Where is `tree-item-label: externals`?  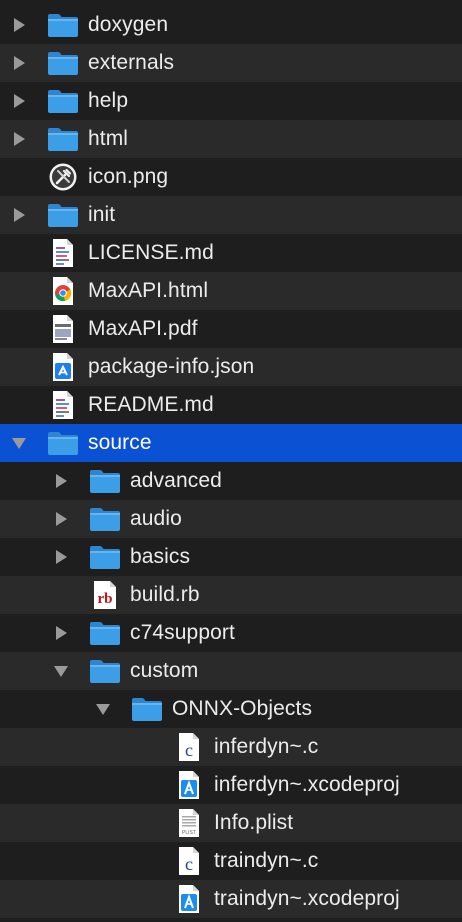 tree-item-label: externals is located at coordinates (131, 62).